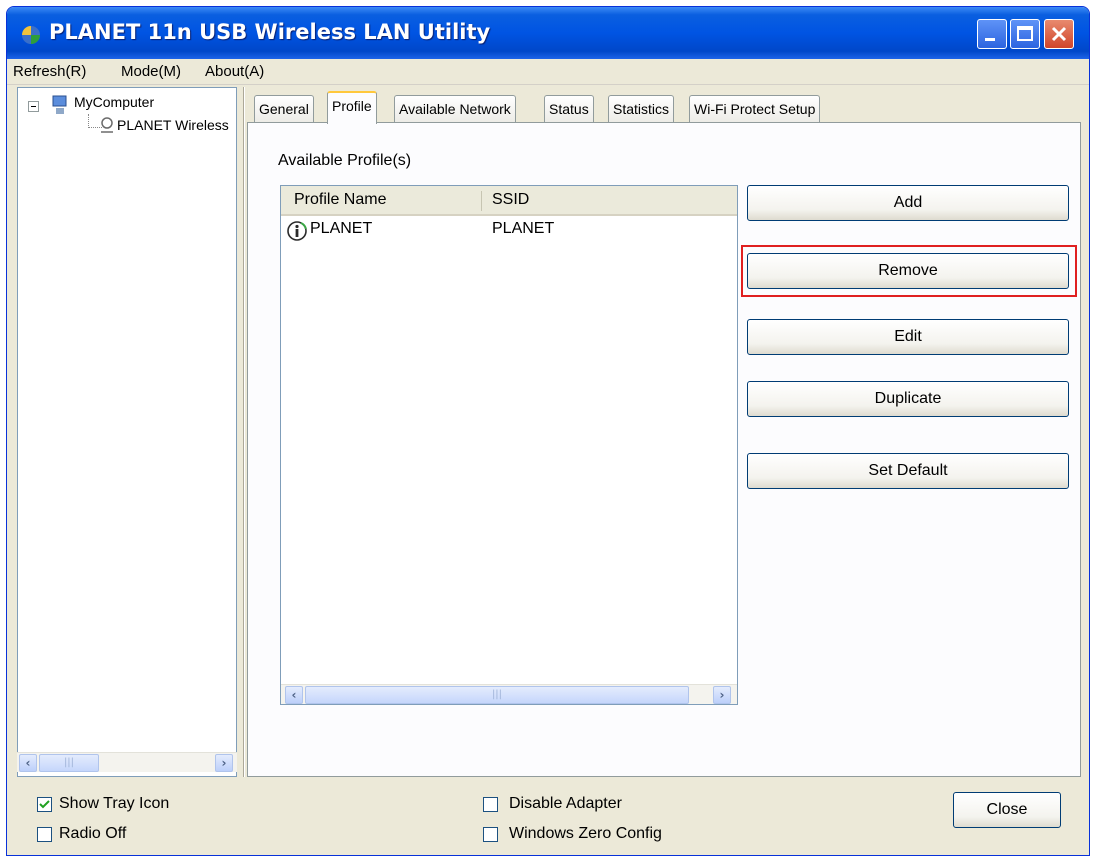  I want to click on column-header-profile-name: Profile Name, so click(340, 200).